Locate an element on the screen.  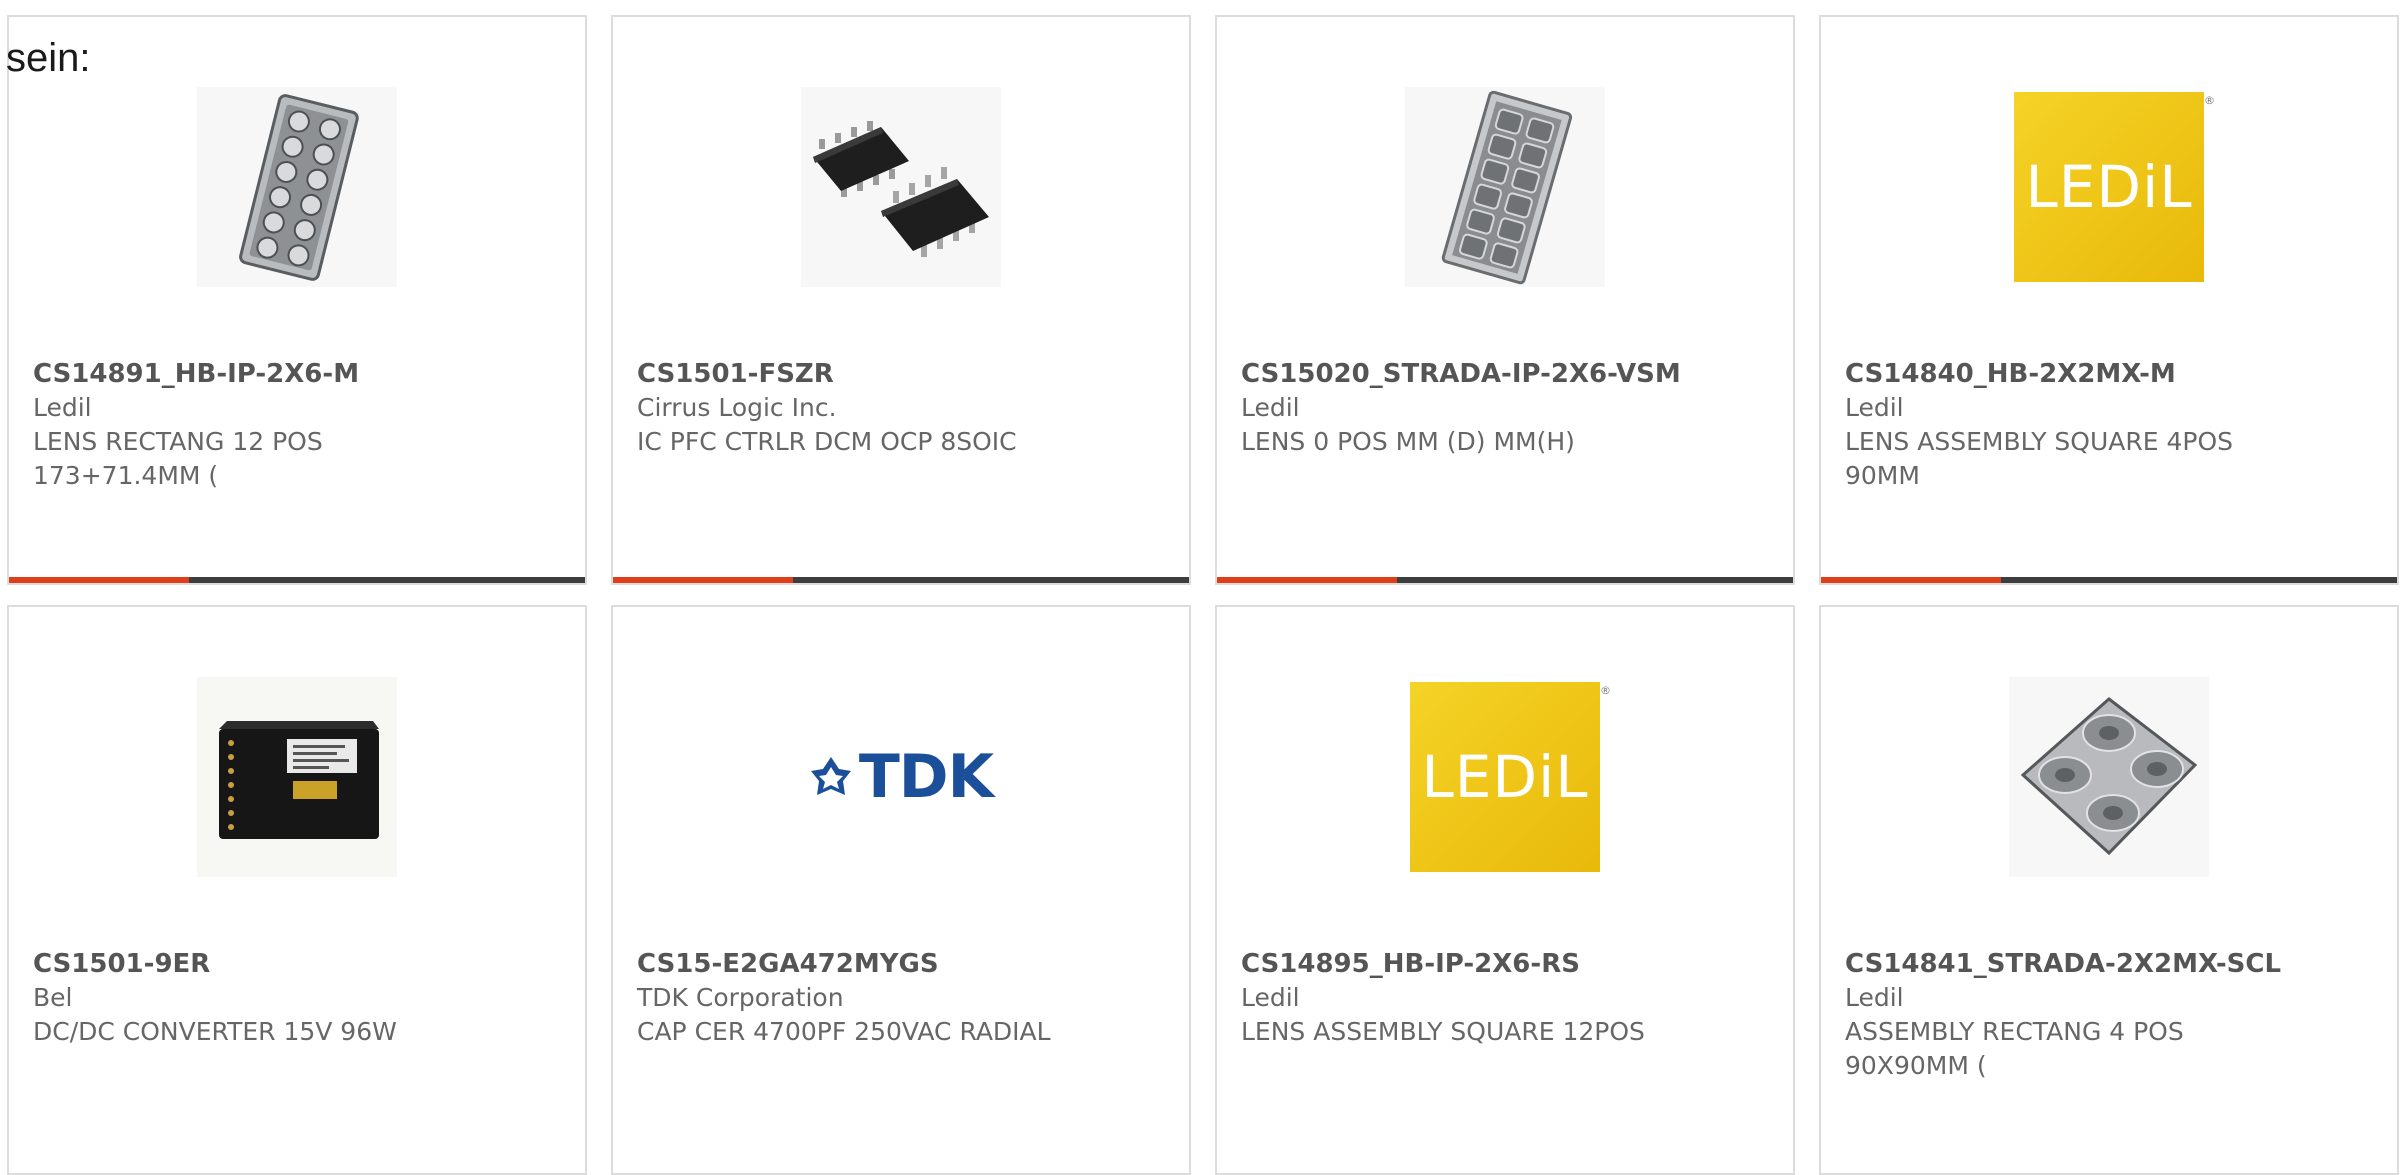
description: LENS 0 POS MM (D) MM(H) is located at coordinates (1408, 441).